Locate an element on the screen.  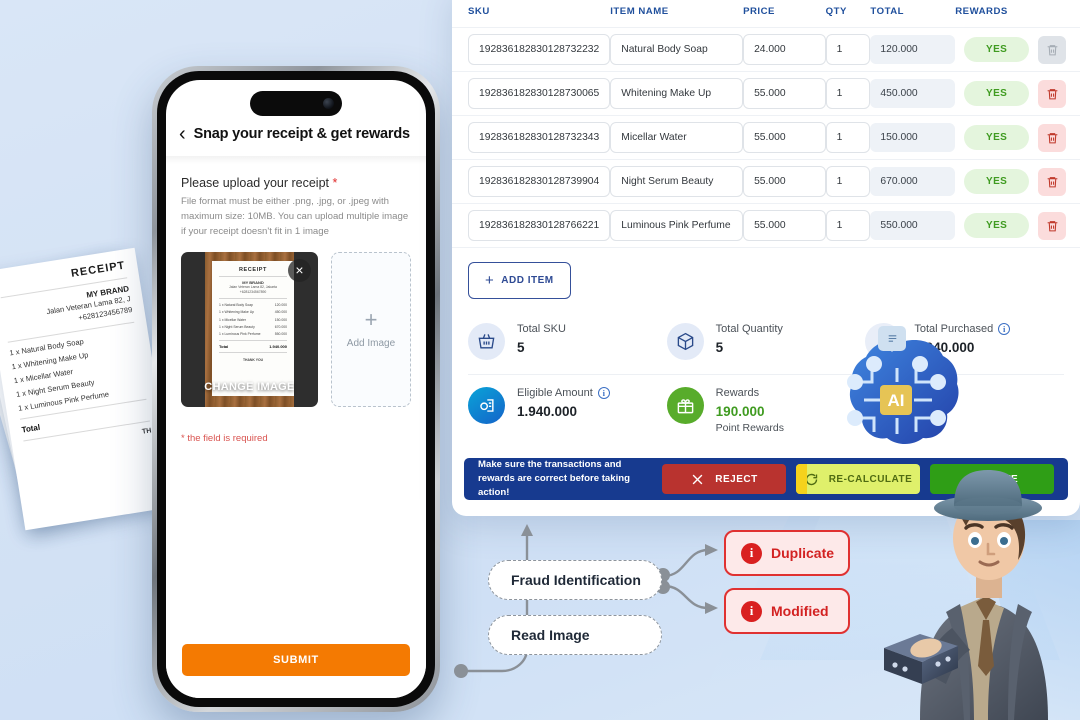
add-image-button: + Add Image is located at coordinates (370, 329).